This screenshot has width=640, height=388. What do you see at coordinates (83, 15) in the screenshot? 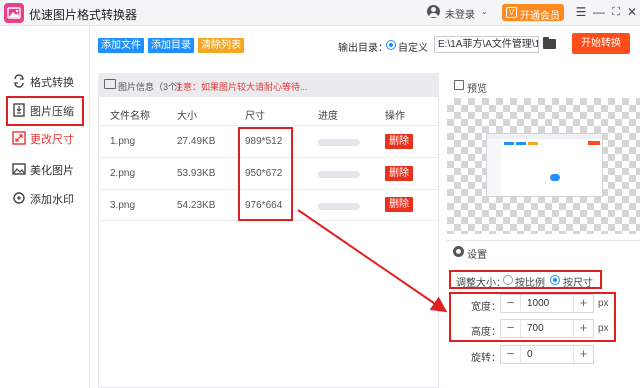
I see `app-title: 优速图片格式转换器` at bounding box center [83, 15].